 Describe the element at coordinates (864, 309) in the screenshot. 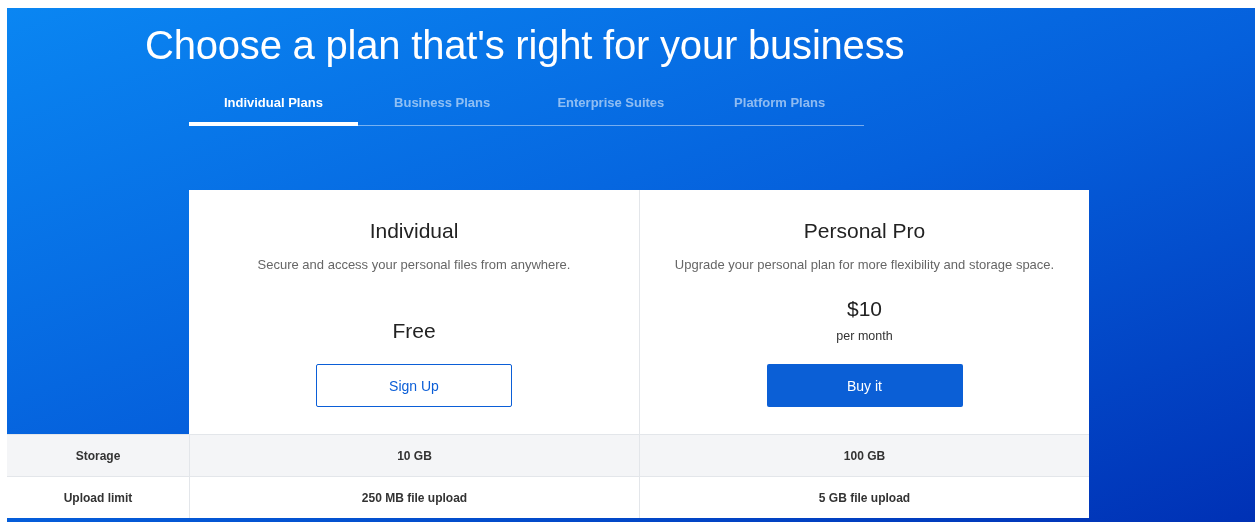

I see `plan-price: $10` at that location.